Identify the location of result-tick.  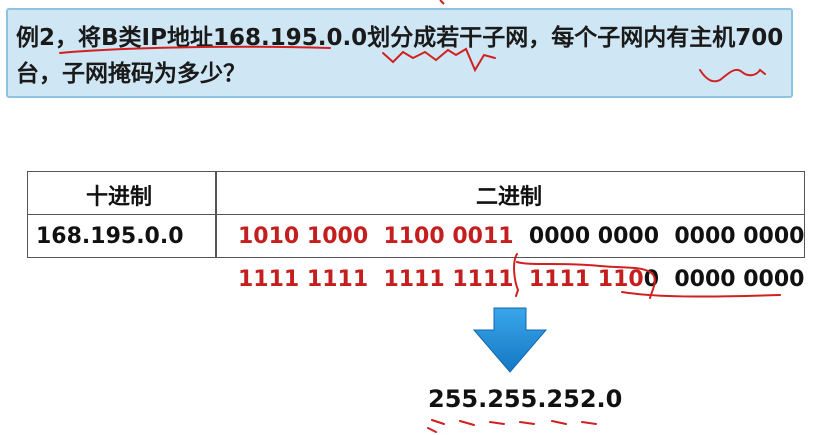
(432, 430).